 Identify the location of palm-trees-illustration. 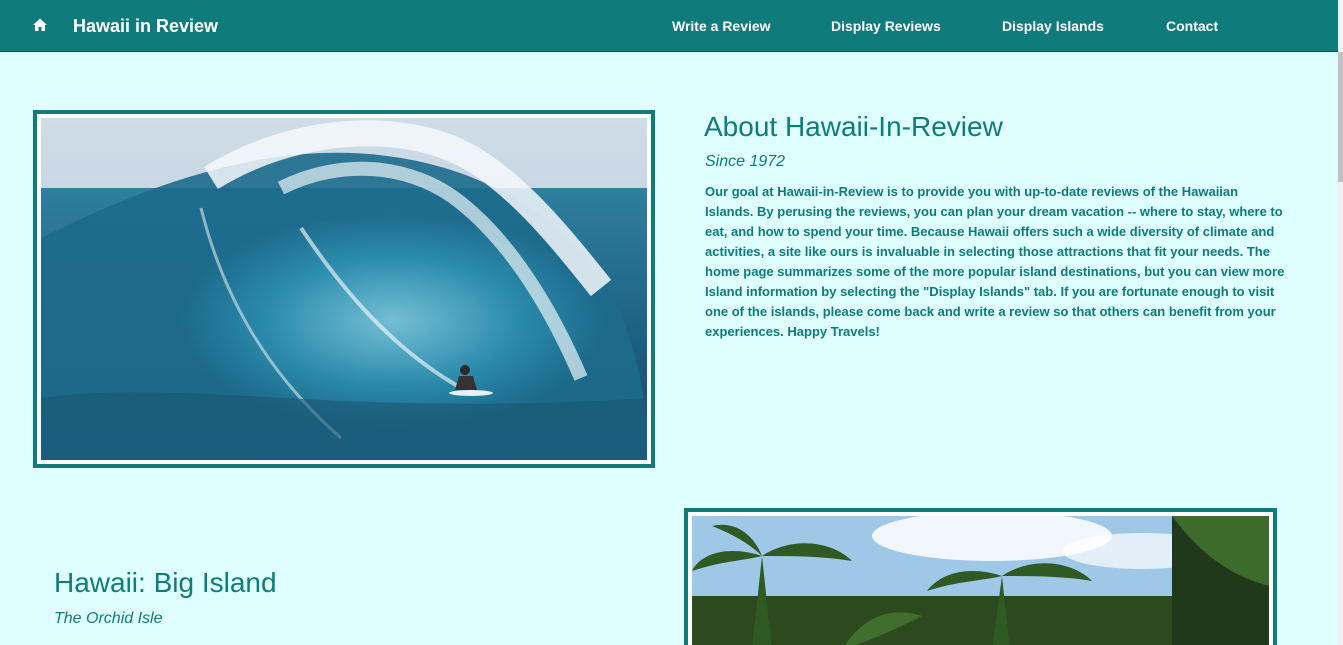
(980, 580).